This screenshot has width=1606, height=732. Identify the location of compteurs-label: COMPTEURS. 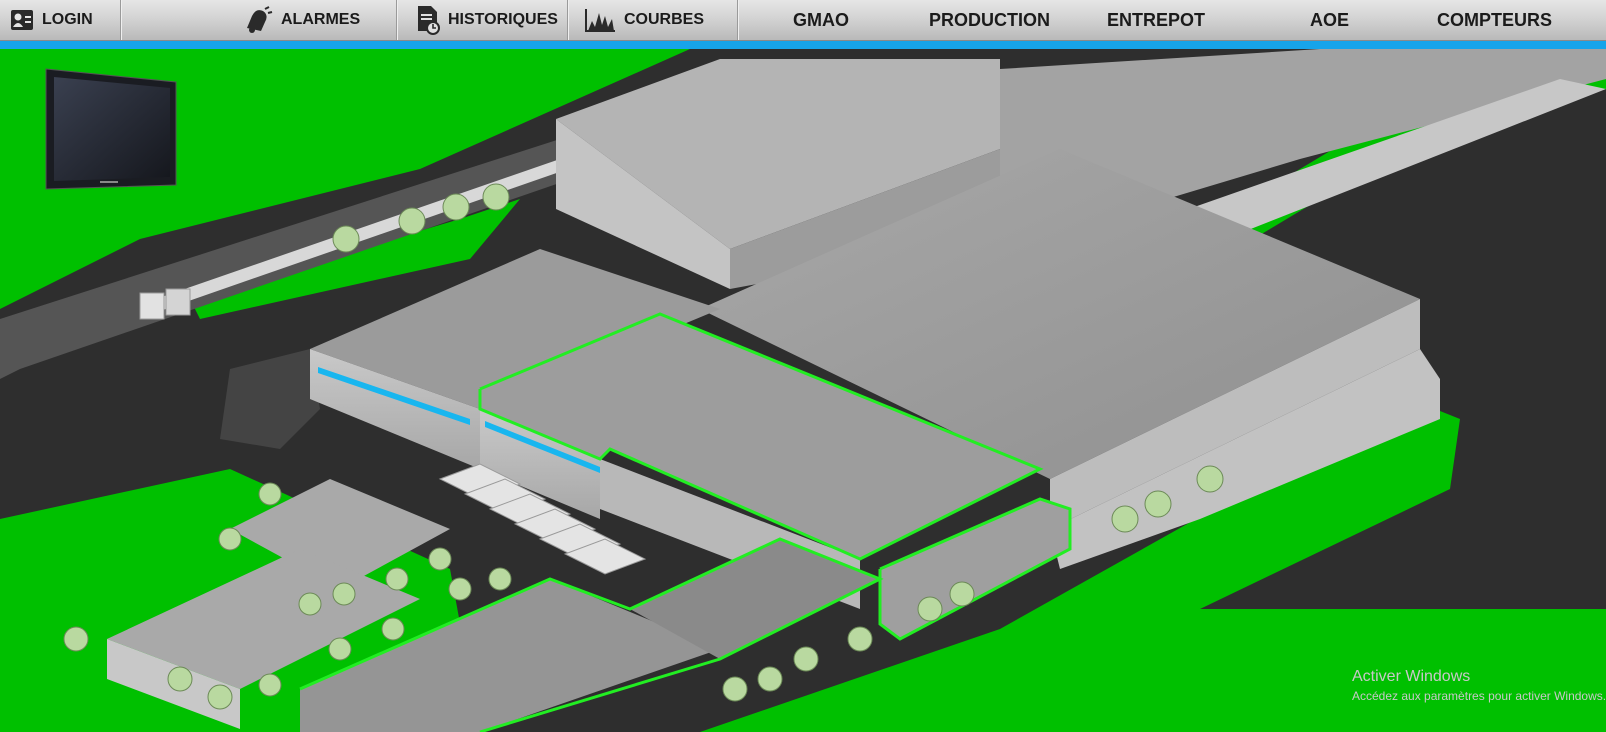
(1495, 19).